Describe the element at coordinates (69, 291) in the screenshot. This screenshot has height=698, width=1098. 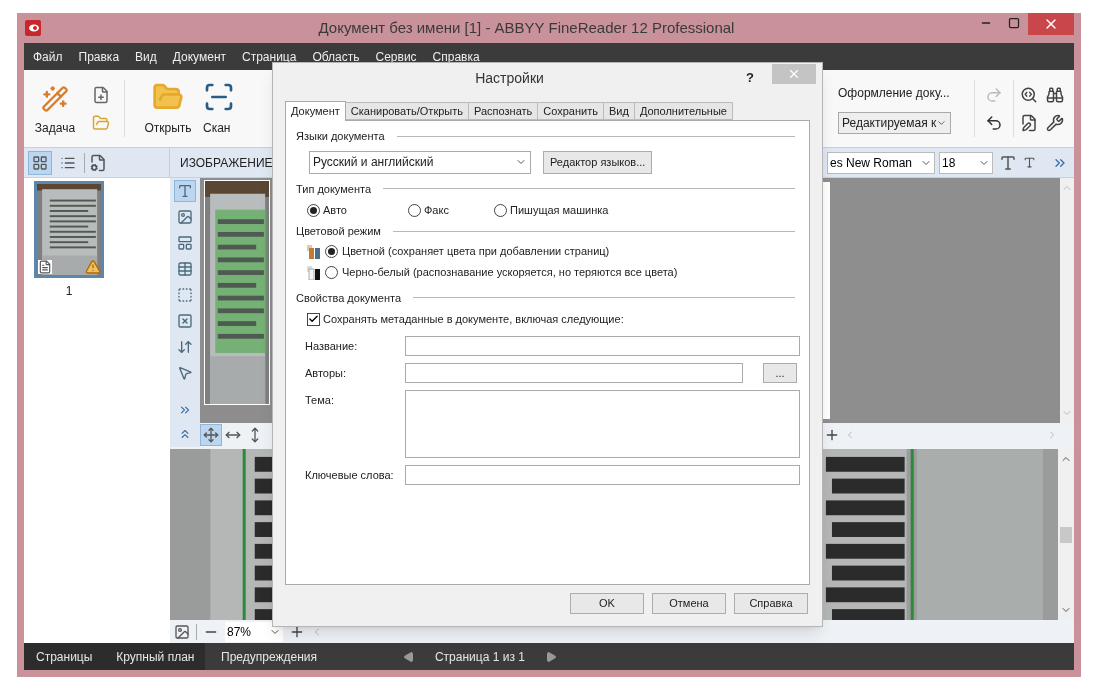
I see `page-number: 1` at that location.